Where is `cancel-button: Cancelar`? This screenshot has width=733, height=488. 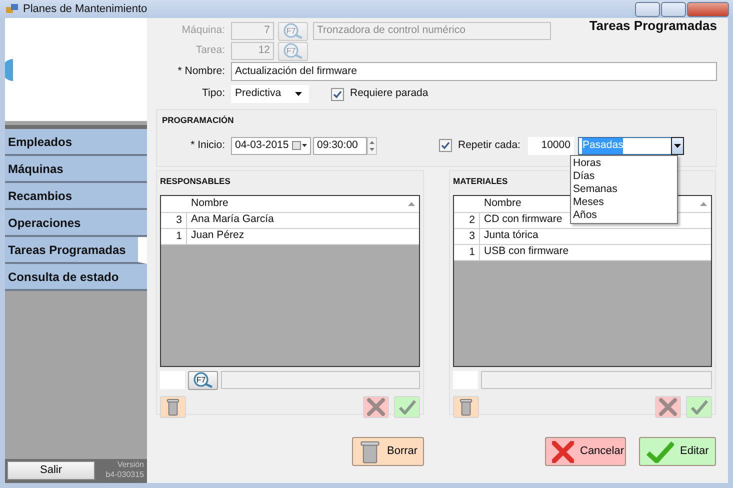 cancel-button: Cancelar is located at coordinates (585, 451).